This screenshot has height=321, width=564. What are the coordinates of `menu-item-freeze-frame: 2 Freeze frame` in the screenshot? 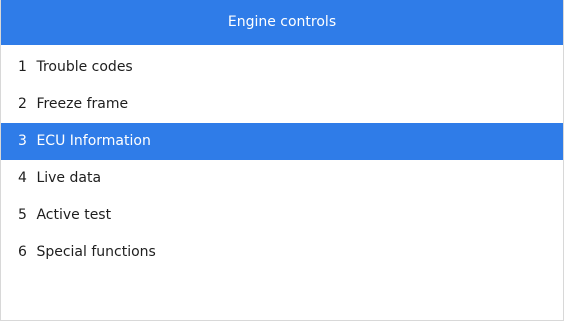 It's located at (282, 104).